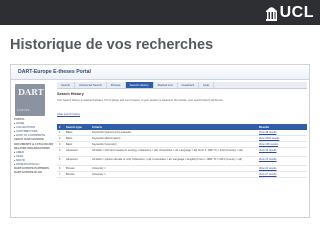 This screenshot has height=240, width=320. What do you see at coordinates (271, 14) in the screenshot?
I see `dome-icon` at bounding box center [271, 14].